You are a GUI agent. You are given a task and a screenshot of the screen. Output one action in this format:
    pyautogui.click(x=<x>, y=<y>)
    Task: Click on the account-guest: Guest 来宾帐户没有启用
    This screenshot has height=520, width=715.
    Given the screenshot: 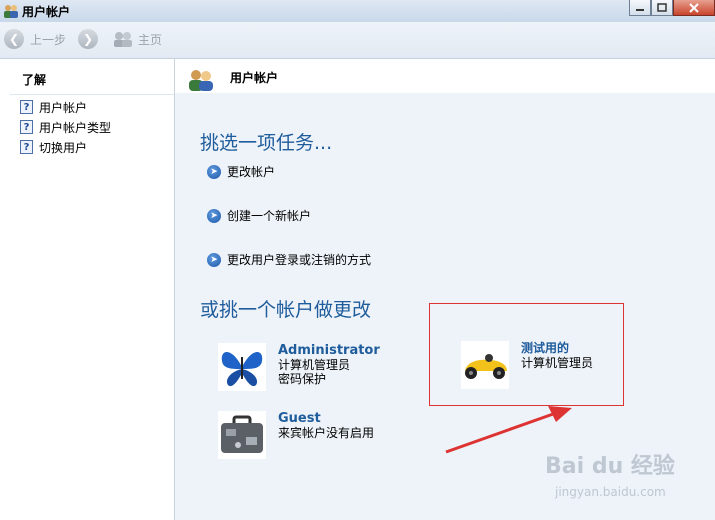 What is the action you would take?
    pyautogui.click(x=296, y=435)
    